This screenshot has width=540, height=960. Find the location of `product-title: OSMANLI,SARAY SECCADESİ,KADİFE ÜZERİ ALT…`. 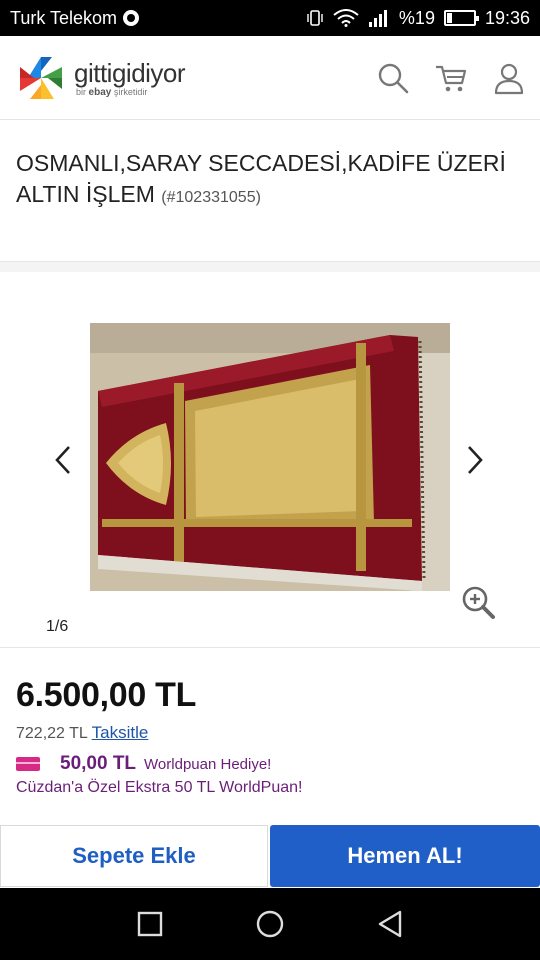

product-title: OSMANLI,SARAY SECCADESİ,KADİFE ÜZERİ ALT… is located at coordinates (270, 180).